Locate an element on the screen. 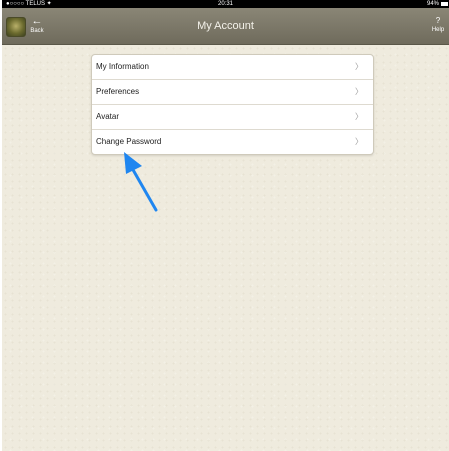 Image resolution: width=449 pixels, height=451 pixels. status-bar: ●○○○○ TELUS ✦ 20:31 94% is located at coordinates (225, 4).